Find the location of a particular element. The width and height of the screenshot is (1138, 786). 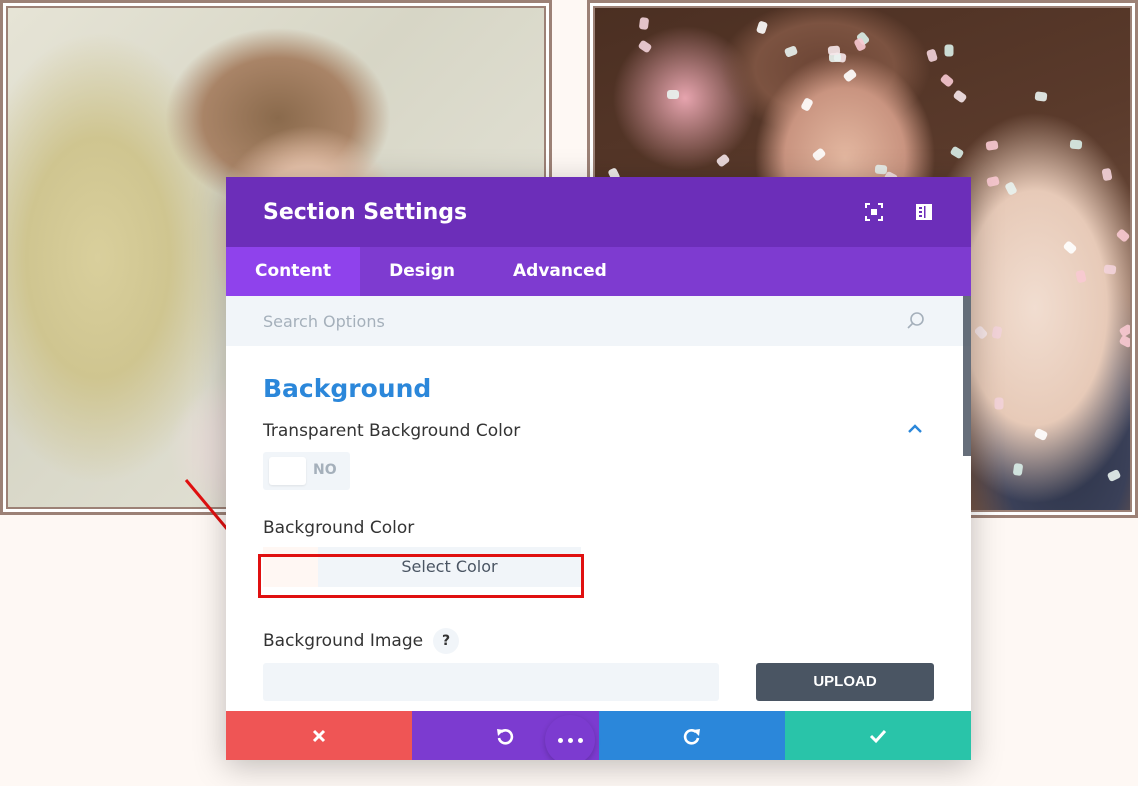

redo-icon is located at coordinates (691, 736).